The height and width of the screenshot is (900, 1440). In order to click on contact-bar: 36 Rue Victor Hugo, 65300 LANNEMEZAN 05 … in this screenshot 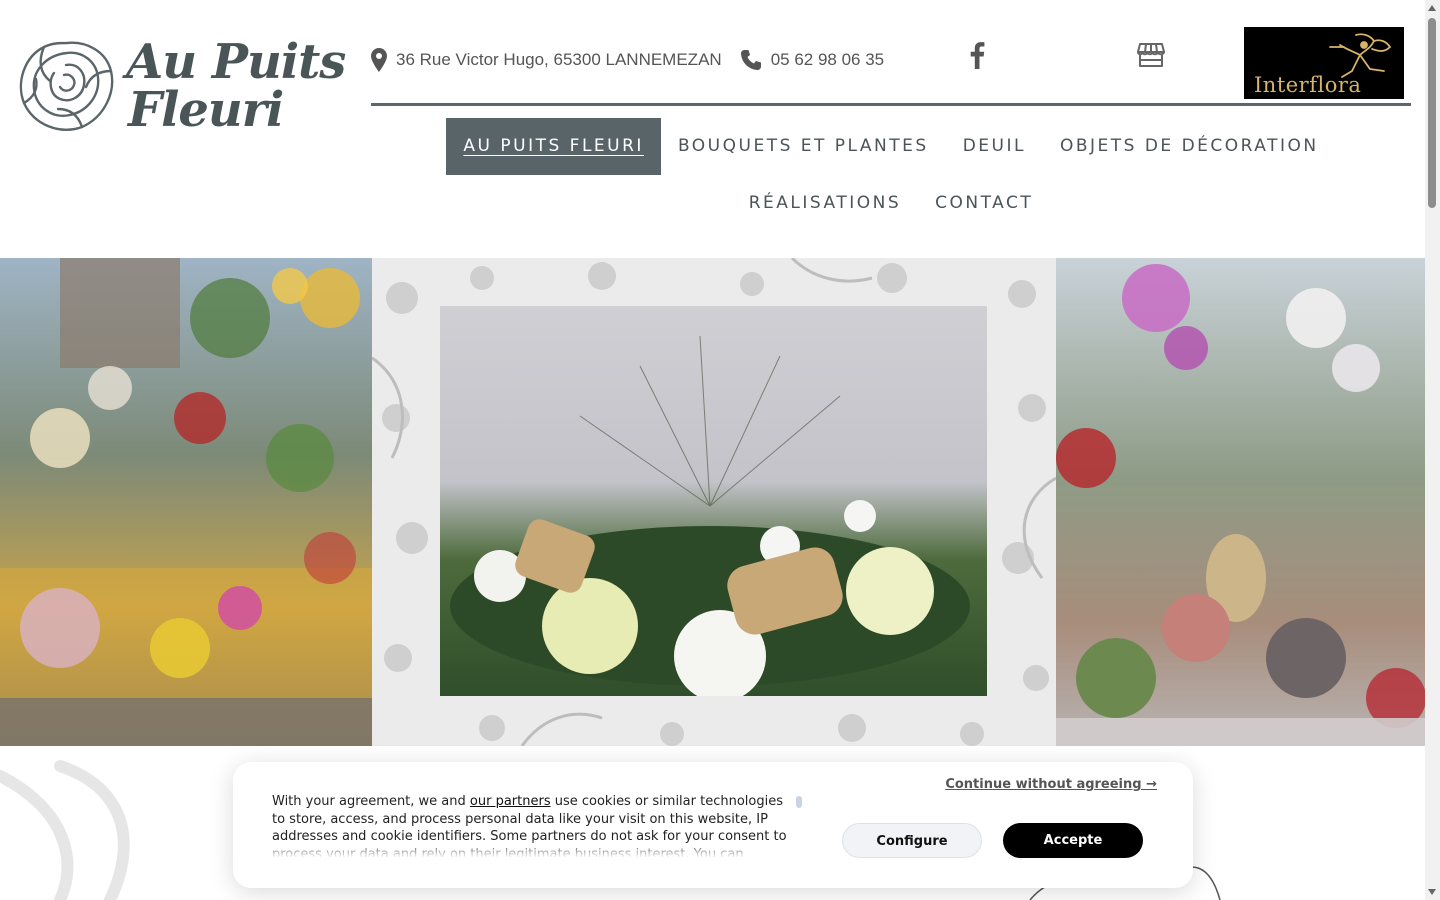, I will do `click(801, 60)`.